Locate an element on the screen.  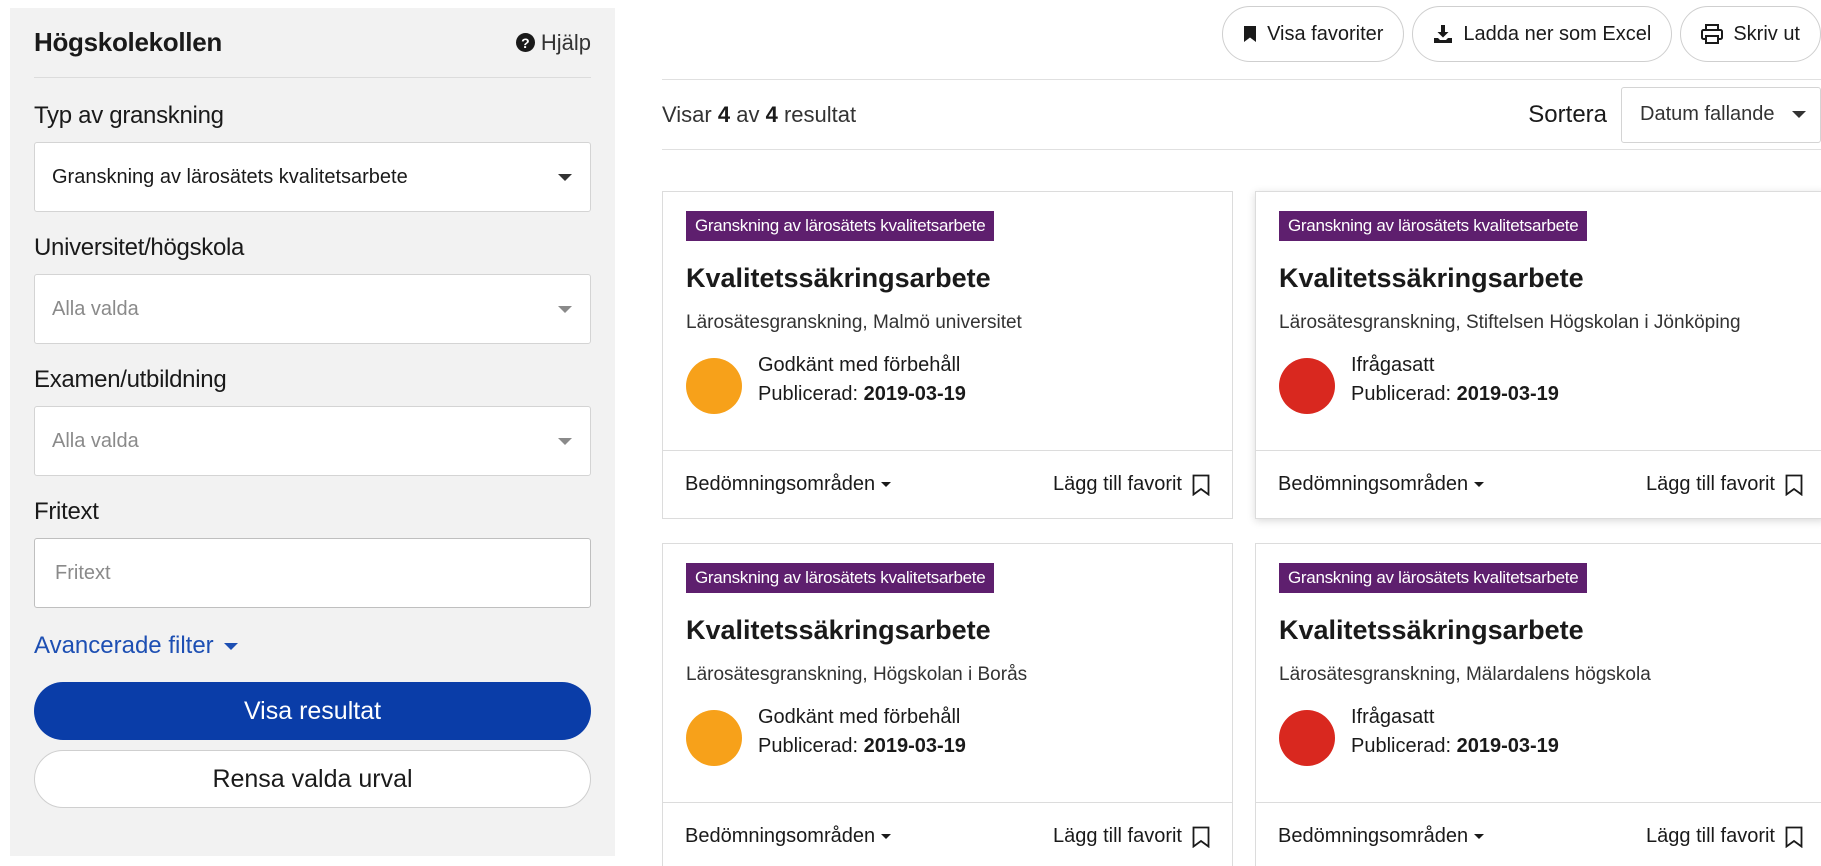
help-link: ? Hjälp is located at coordinates (553, 42).